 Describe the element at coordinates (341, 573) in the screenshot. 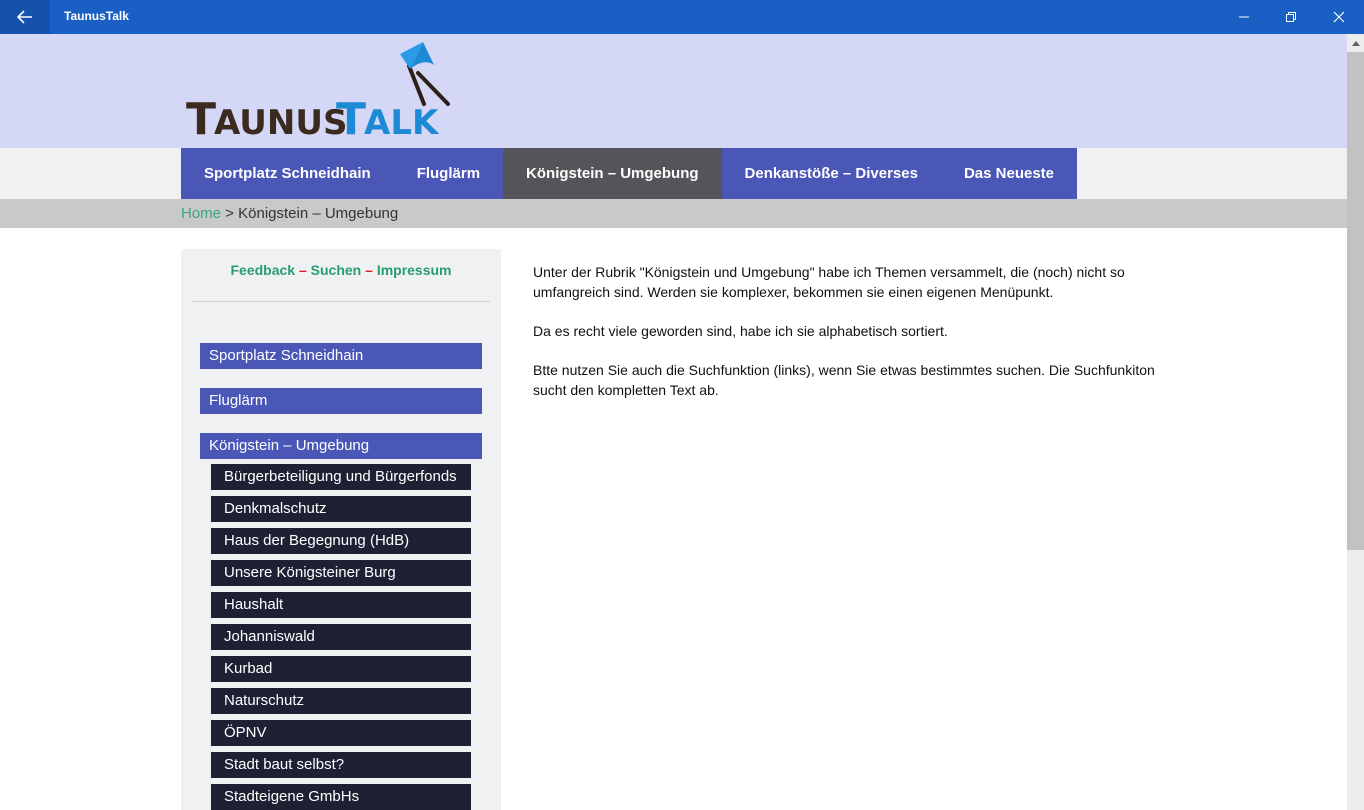

I see `submenu-item: Unsere Königsteiner Burg` at that location.